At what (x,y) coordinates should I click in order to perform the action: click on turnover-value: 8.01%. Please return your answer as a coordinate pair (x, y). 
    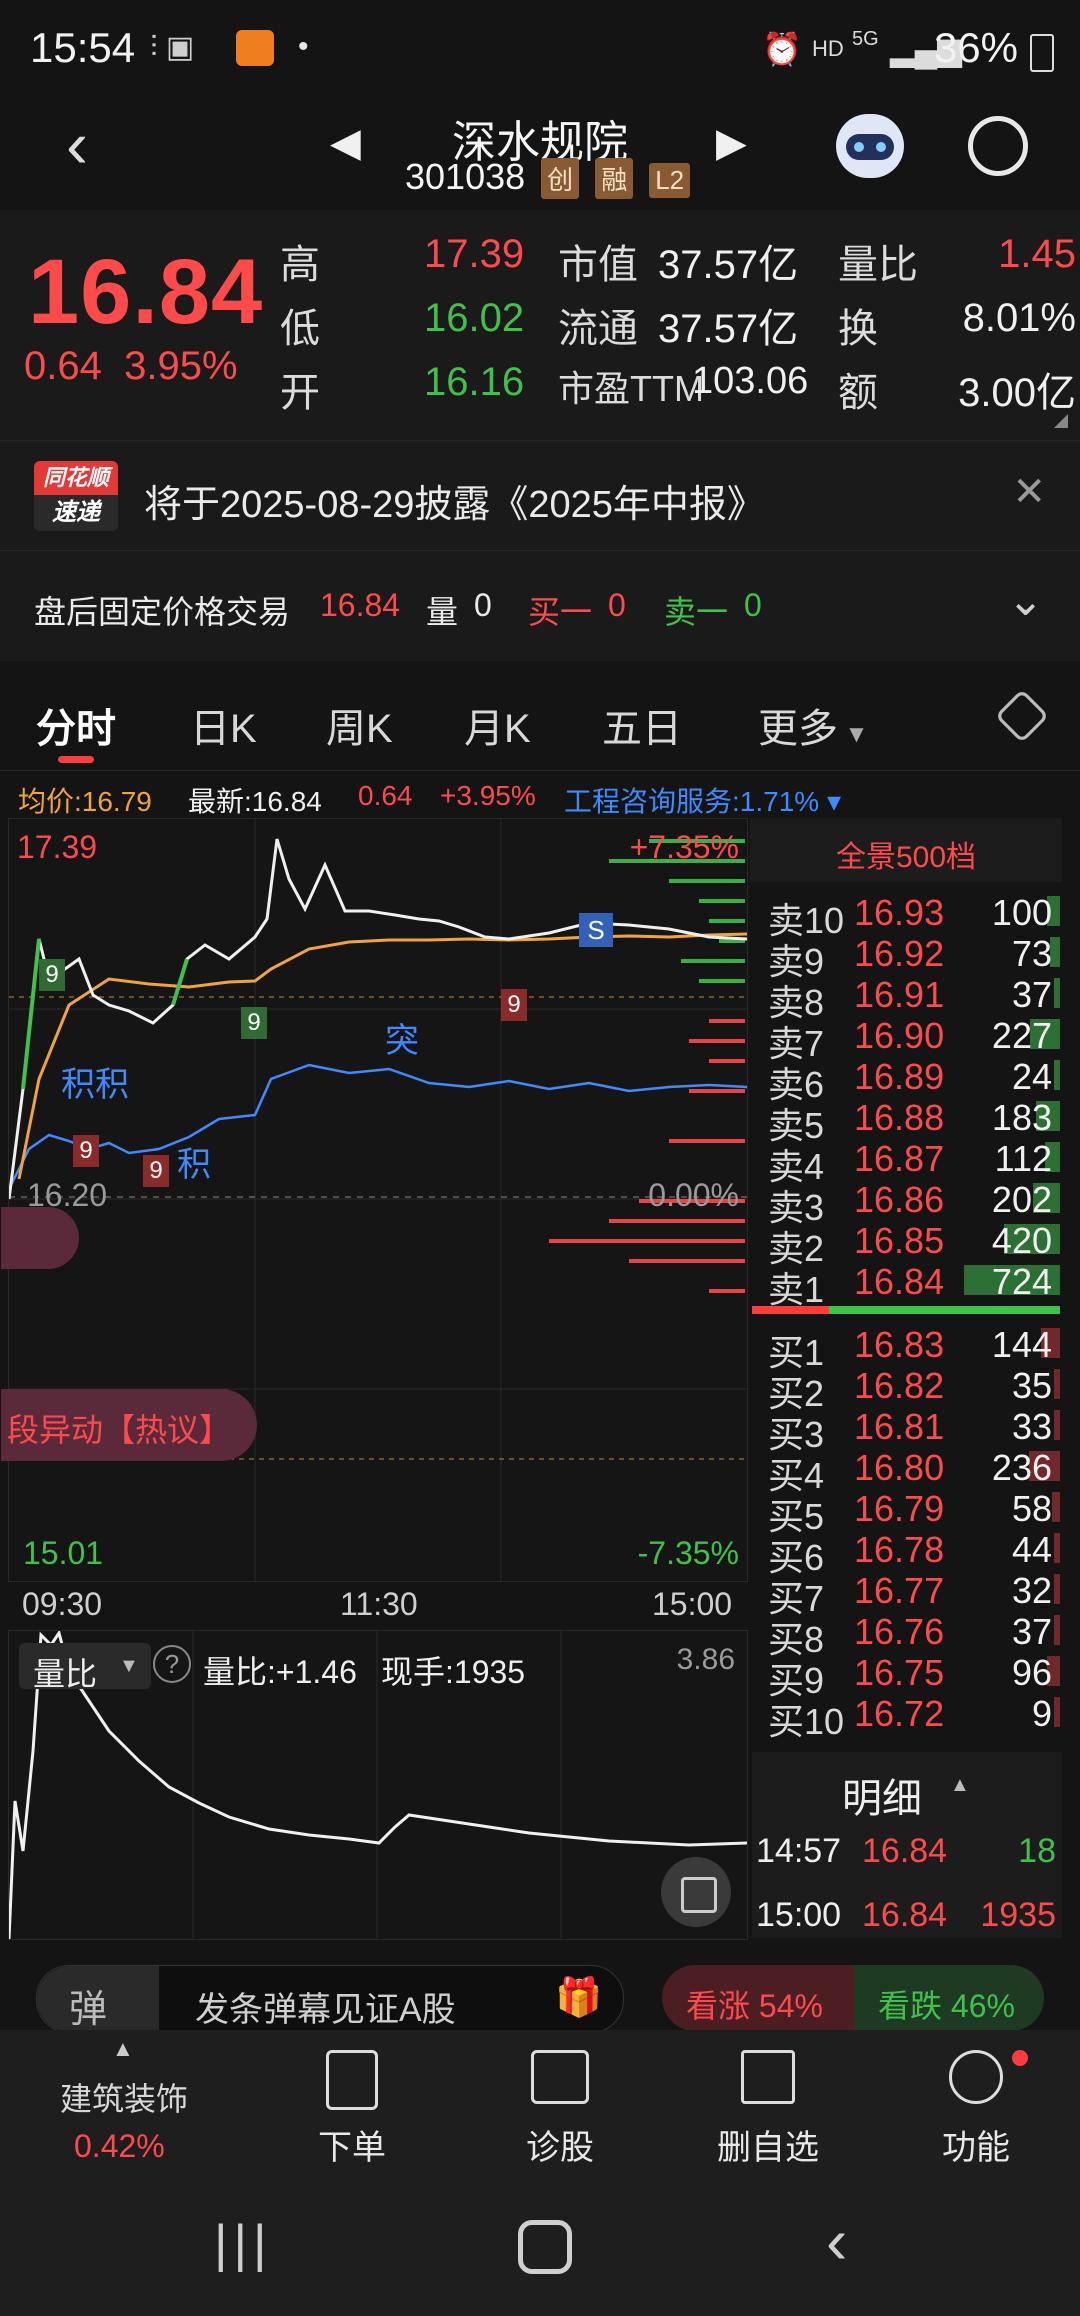
    Looking at the image, I should click on (1019, 318).